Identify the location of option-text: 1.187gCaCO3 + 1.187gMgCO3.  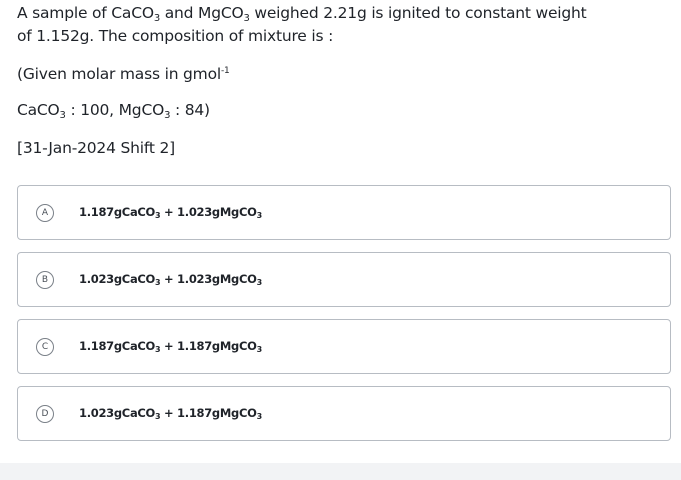
(170, 346).